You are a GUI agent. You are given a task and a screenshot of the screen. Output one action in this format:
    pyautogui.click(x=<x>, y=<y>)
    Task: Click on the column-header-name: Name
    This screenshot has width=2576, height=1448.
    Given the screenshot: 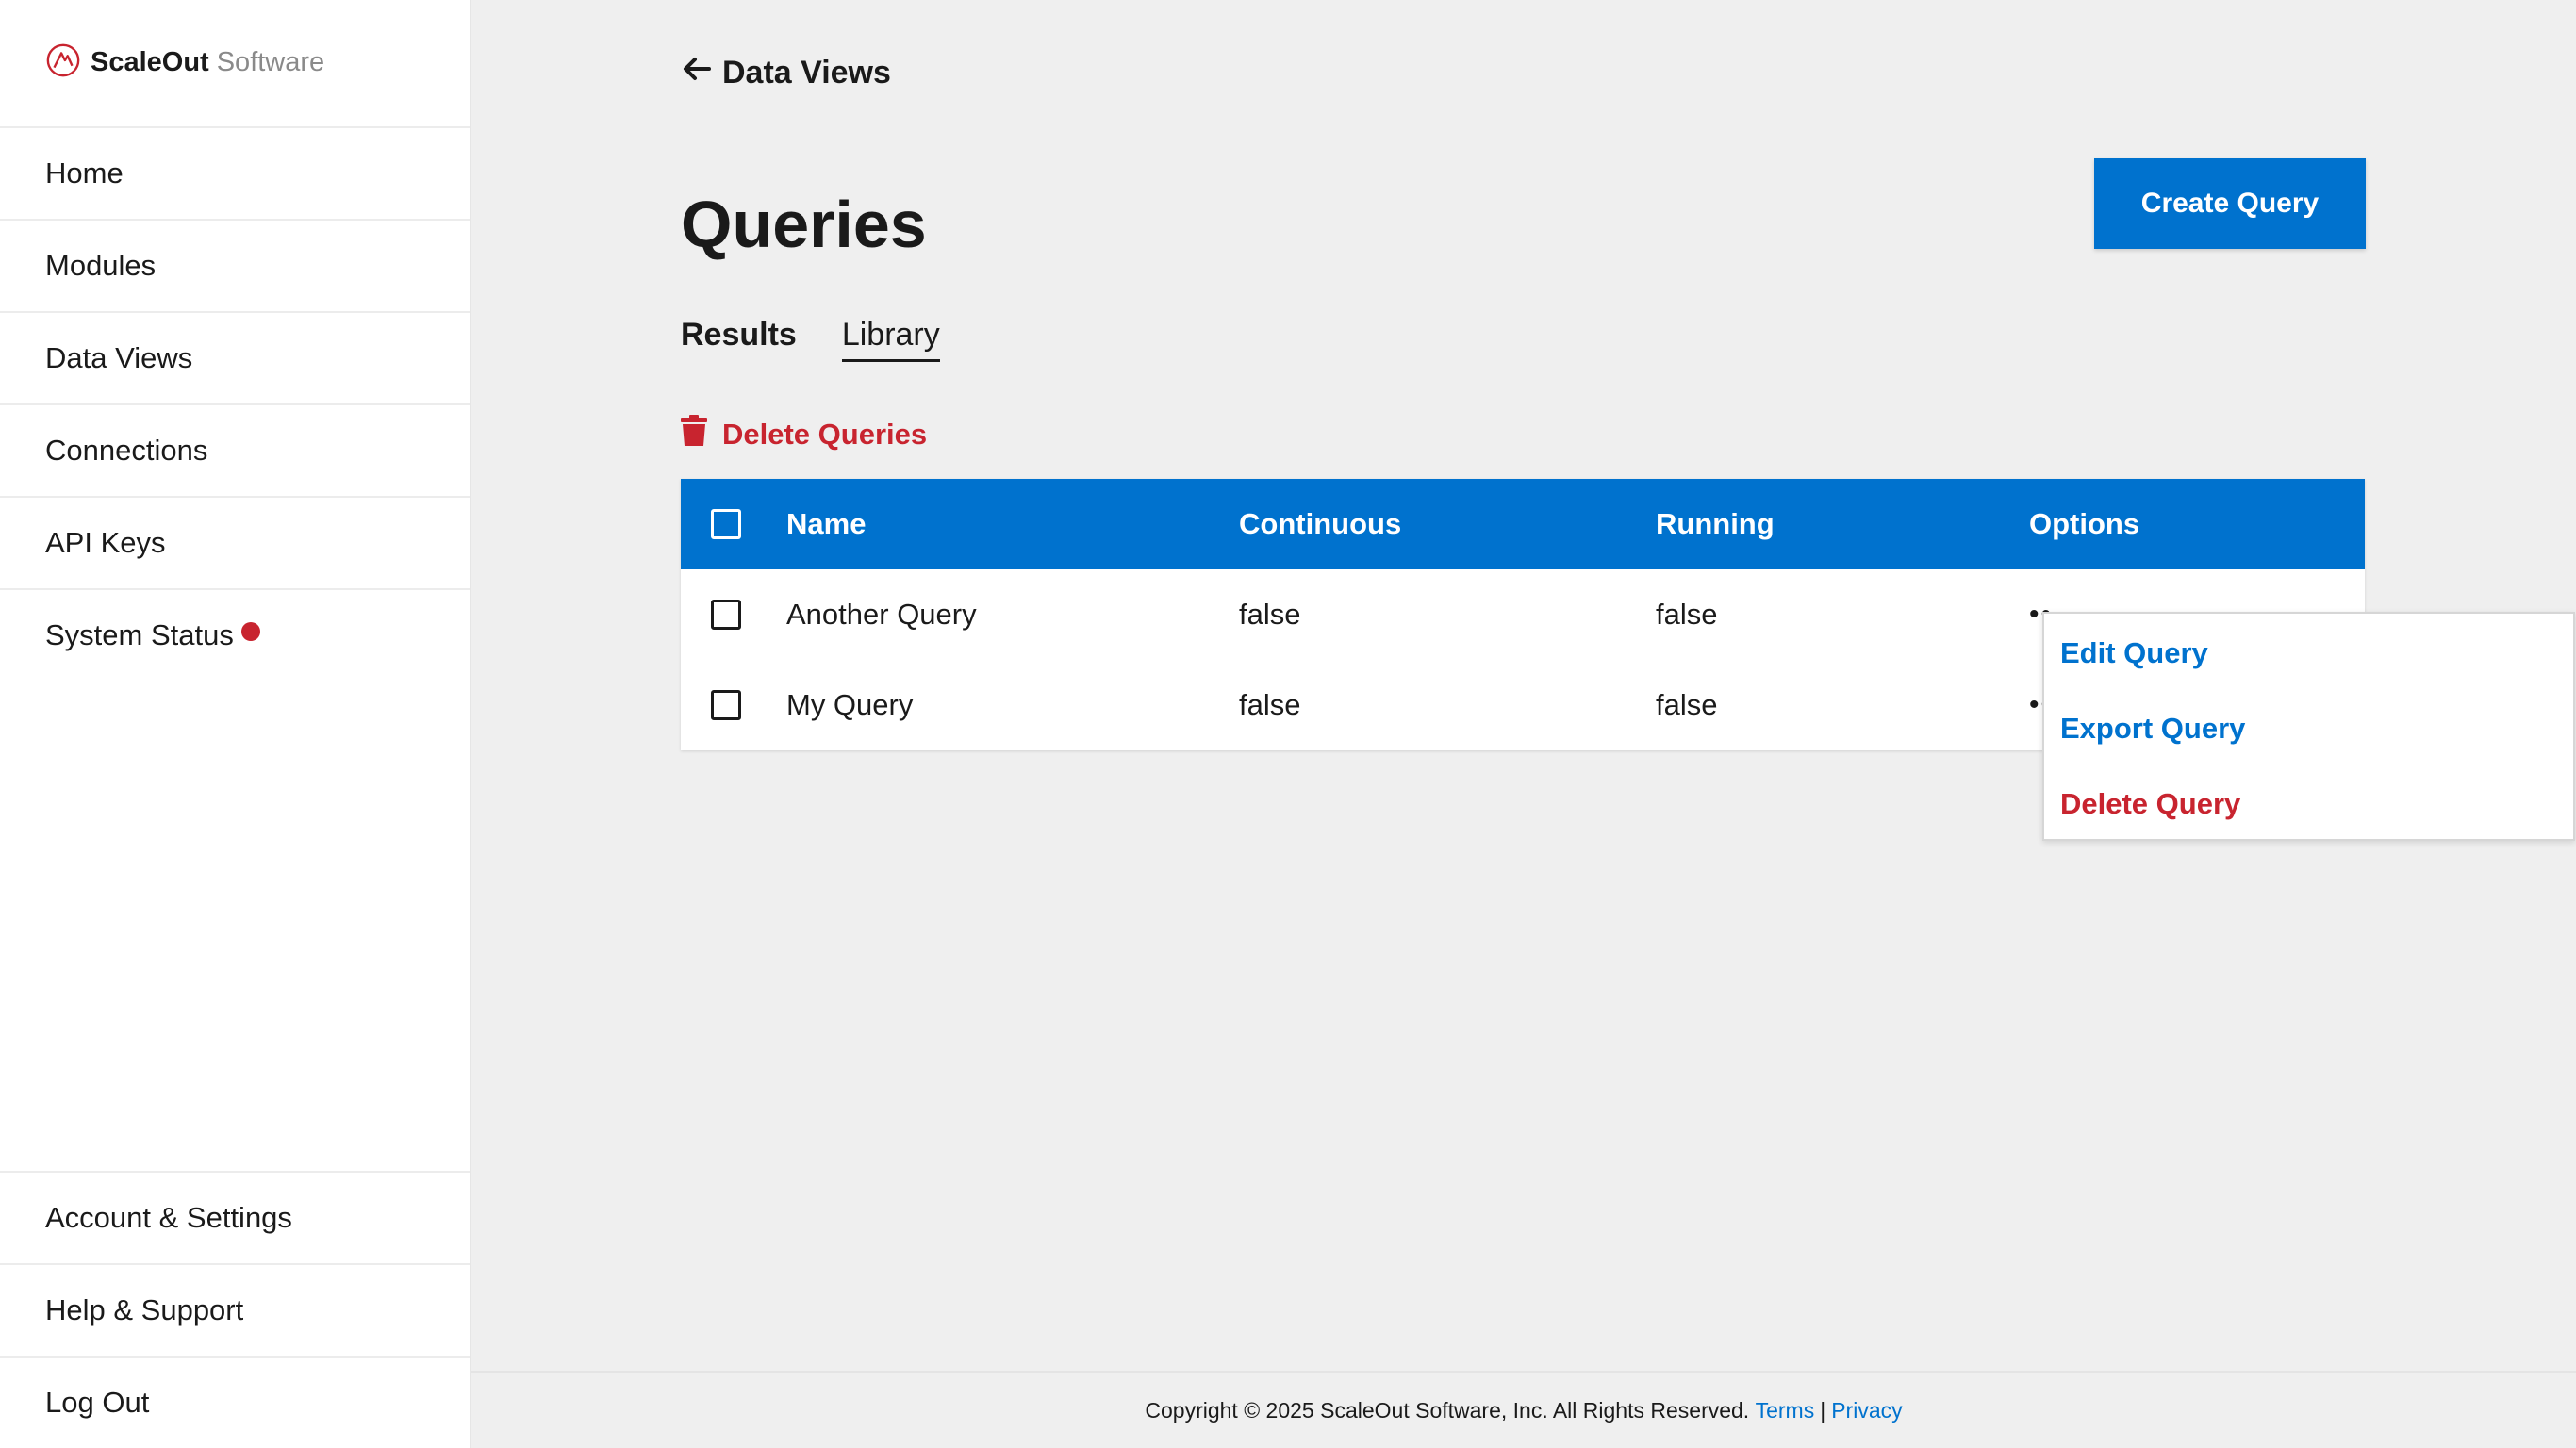 What is the action you would take?
    pyautogui.click(x=1012, y=524)
    